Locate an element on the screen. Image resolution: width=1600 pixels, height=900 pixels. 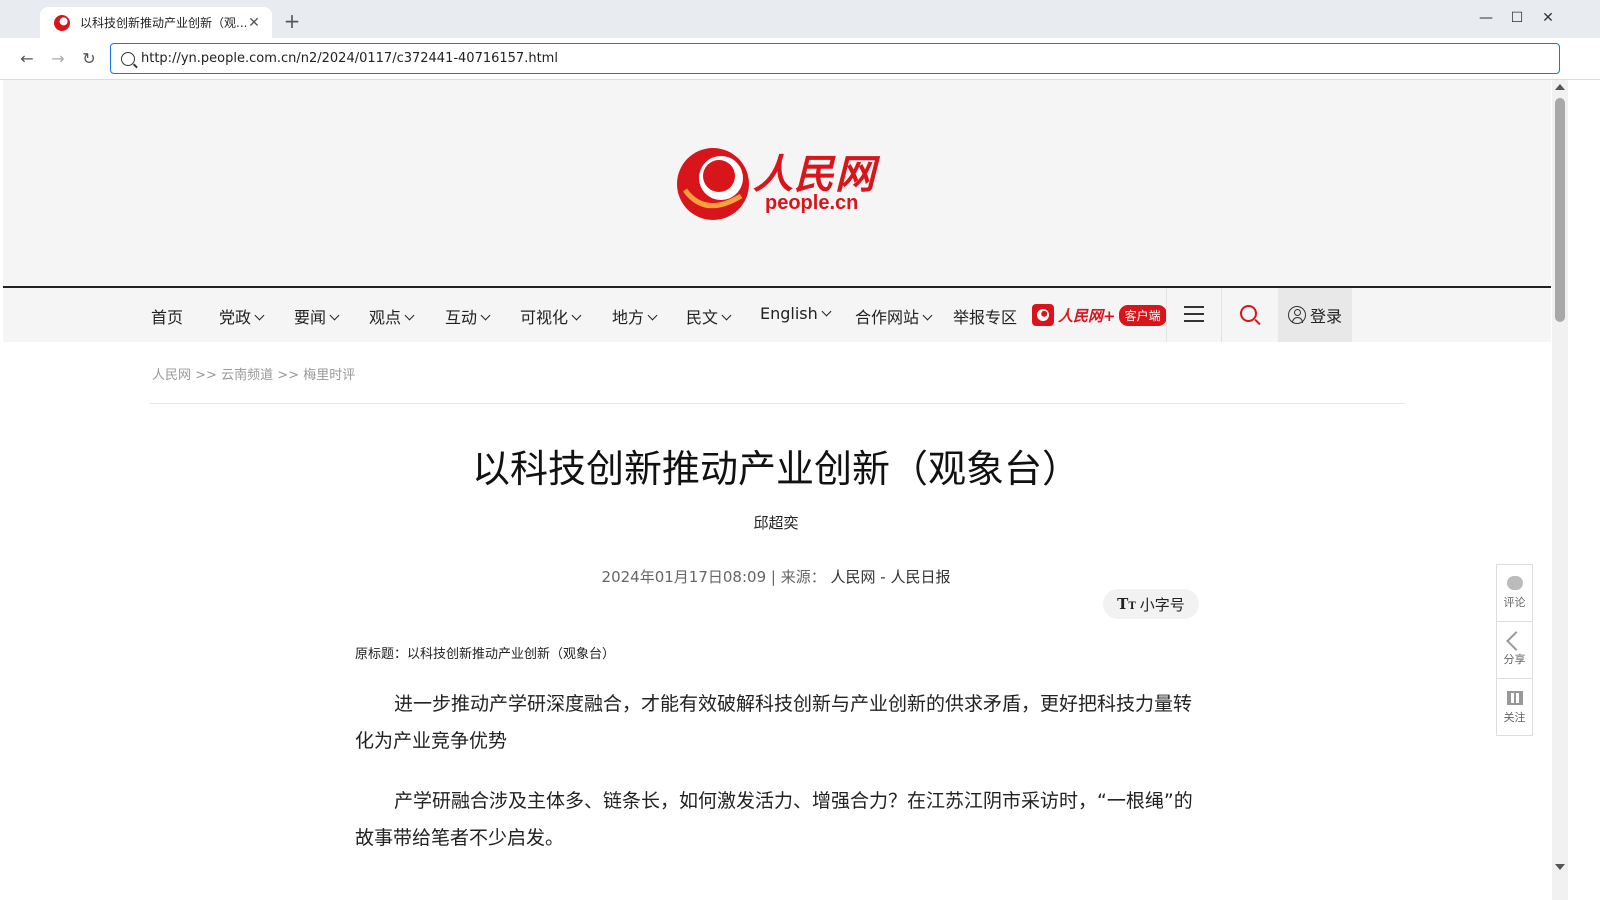
back-icon: ← is located at coordinates (27, 58).